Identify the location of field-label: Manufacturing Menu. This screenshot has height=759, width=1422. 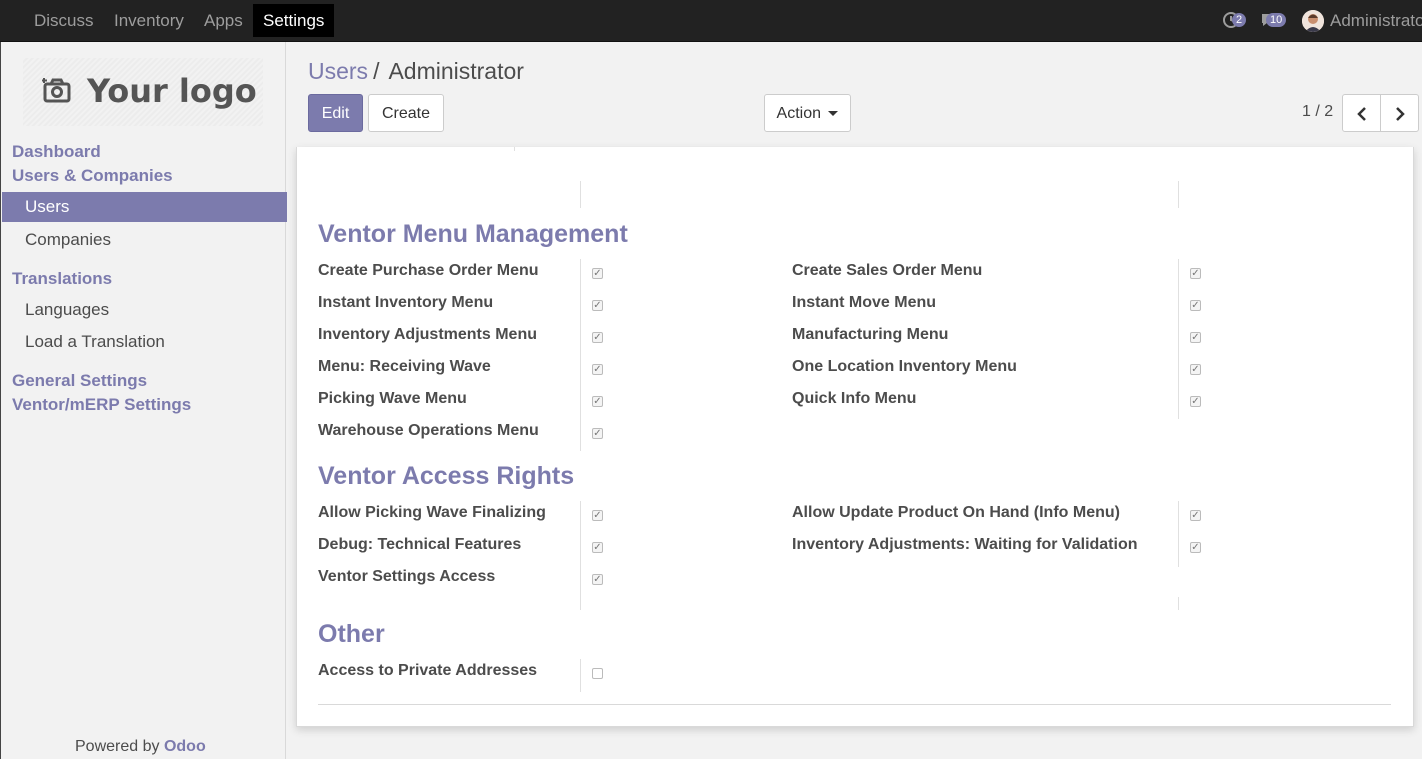
(870, 334).